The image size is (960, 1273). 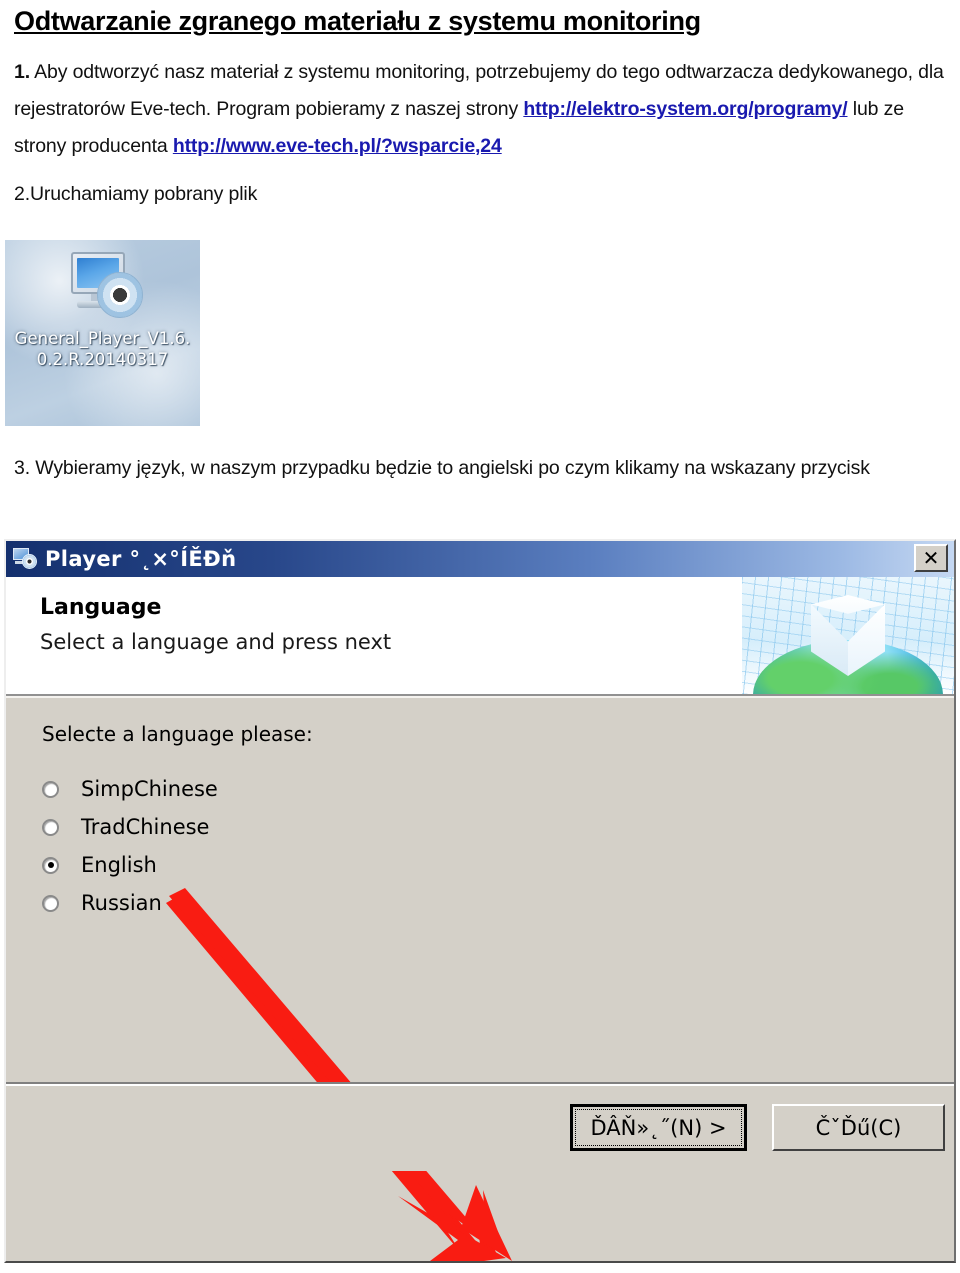 What do you see at coordinates (931, 558) in the screenshot?
I see `close-icon: ✕` at bounding box center [931, 558].